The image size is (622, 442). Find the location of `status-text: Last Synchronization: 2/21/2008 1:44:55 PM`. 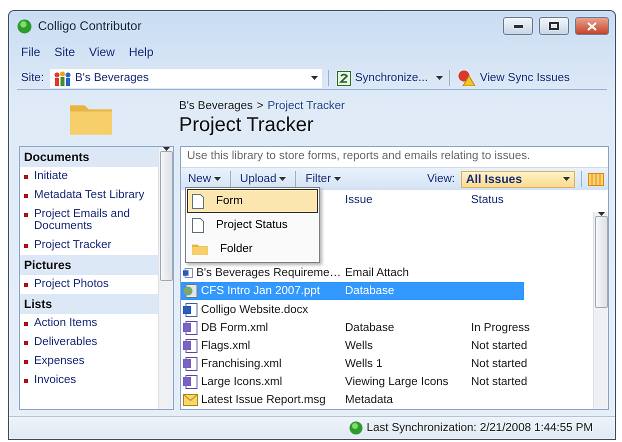

status-text: Last Synchronization: 2/21/2008 1:44:55 PM is located at coordinates (479, 428).